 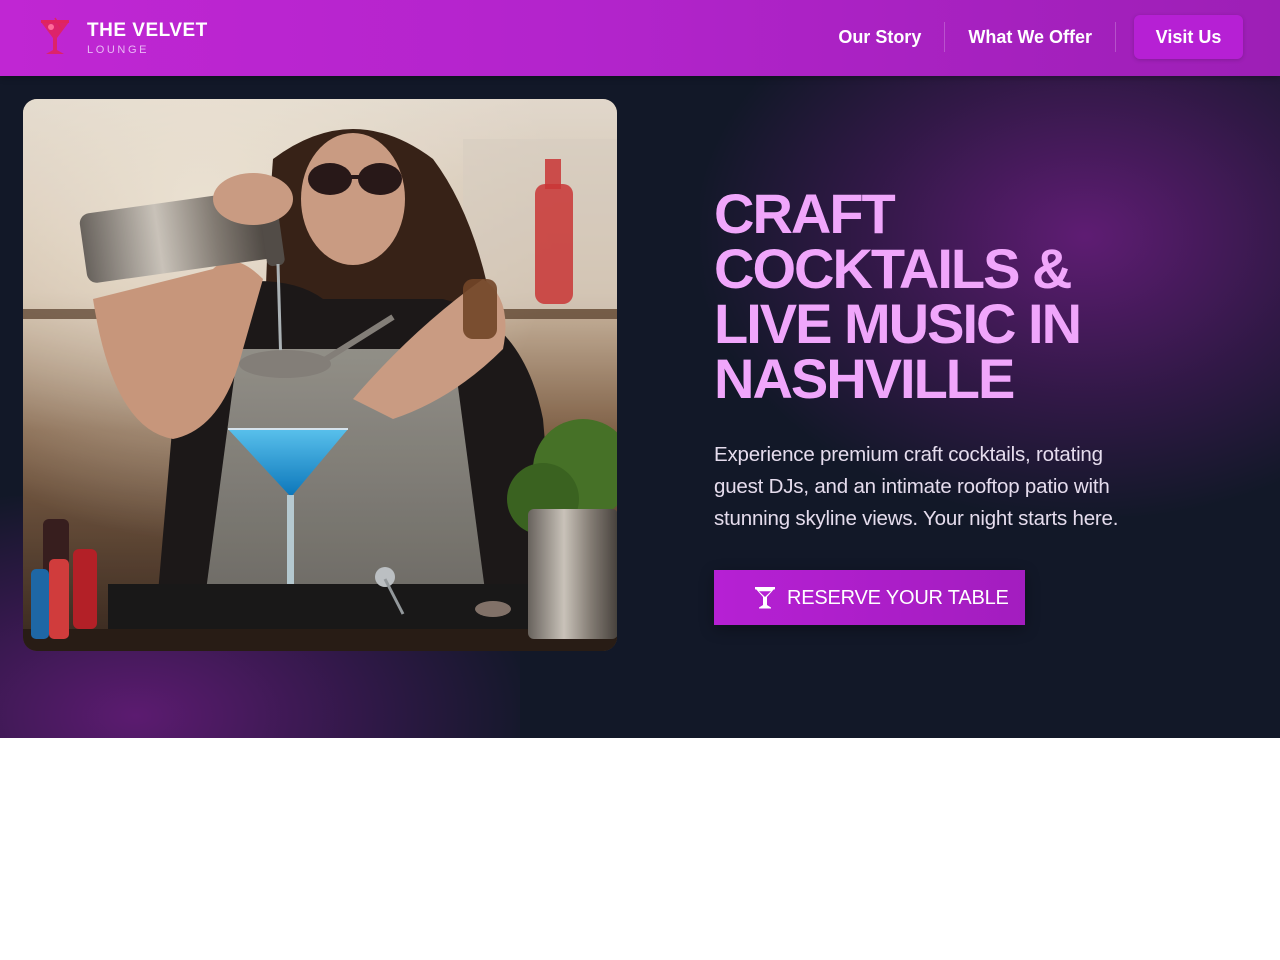 I want to click on reserve-table-label: RESERVE YOUR TABLE, so click(x=898, y=598).